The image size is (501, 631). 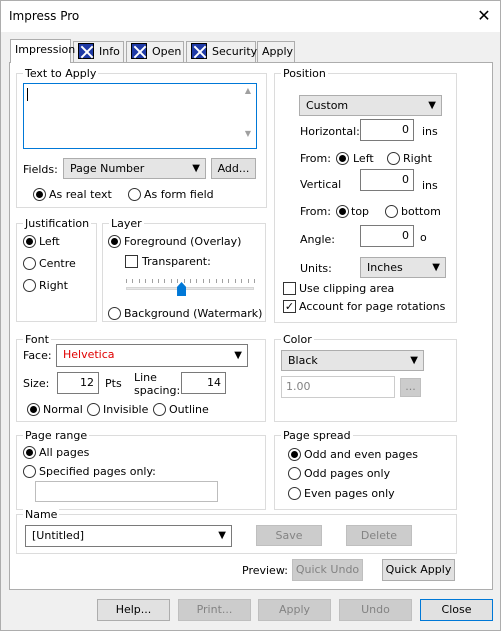 What do you see at coordinates (327, 105) in the screenshot?
I see `position-mode-value: Custom` at bounding box center [327, 105].